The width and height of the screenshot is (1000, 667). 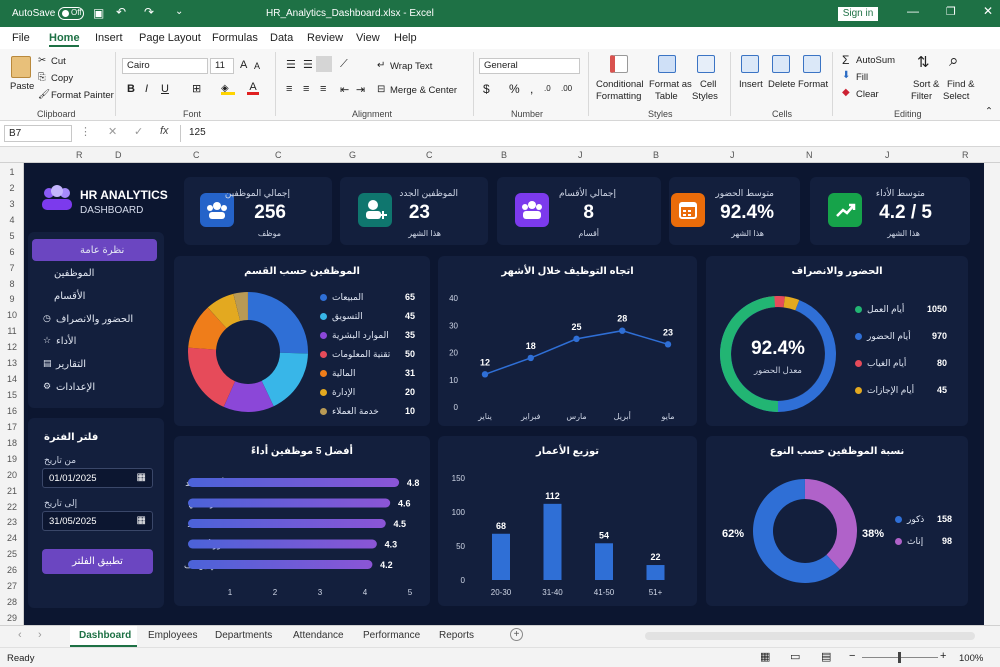 What do you see at coordinates (235, 38) in the screenshot?
I see `menu-formulas: Formulas` at bounding box center [235, 38].